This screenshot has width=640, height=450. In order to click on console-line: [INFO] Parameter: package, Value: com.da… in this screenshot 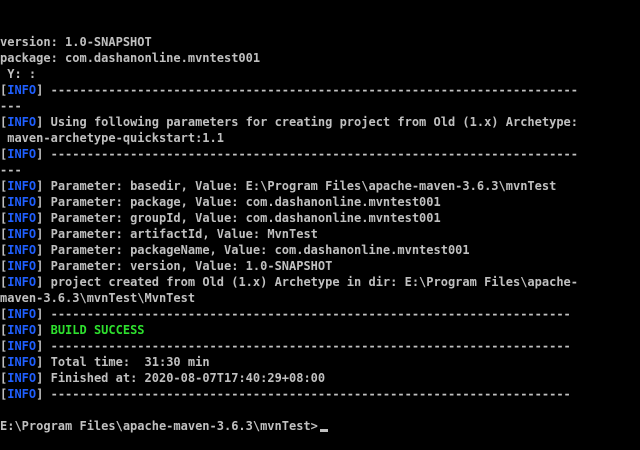, I will do `click(320, 202)`.